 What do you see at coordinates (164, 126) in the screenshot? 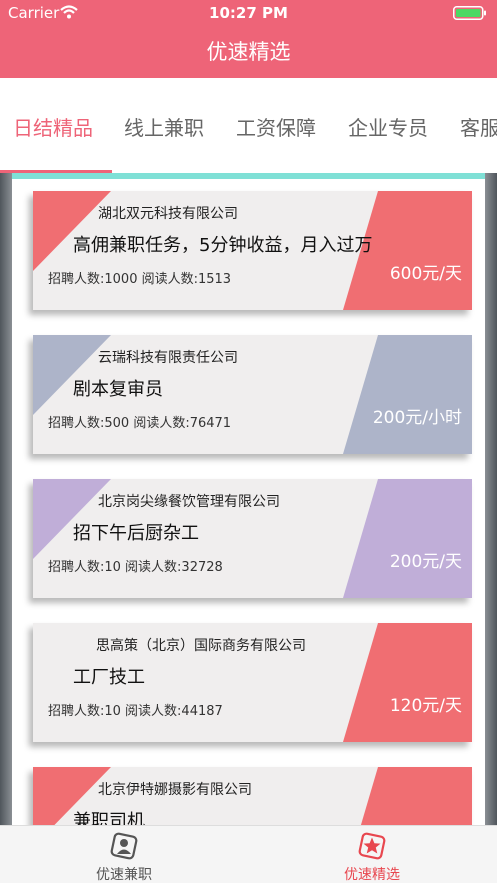
I see `tab-online-parttime: 线上兼职` at bounding box center [164, 126].